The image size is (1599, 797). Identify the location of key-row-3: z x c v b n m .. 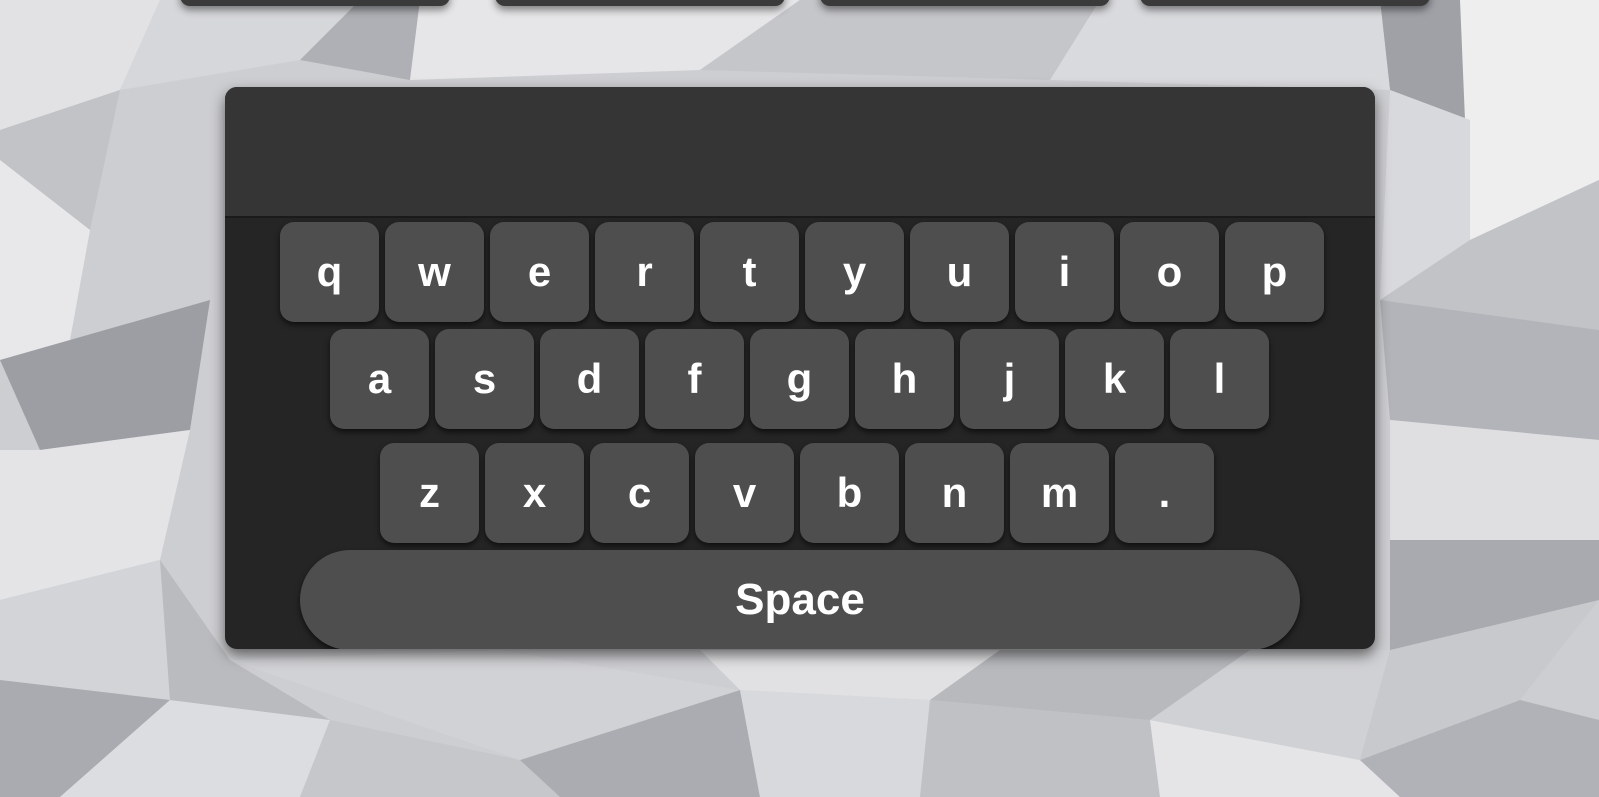
(800, 493).